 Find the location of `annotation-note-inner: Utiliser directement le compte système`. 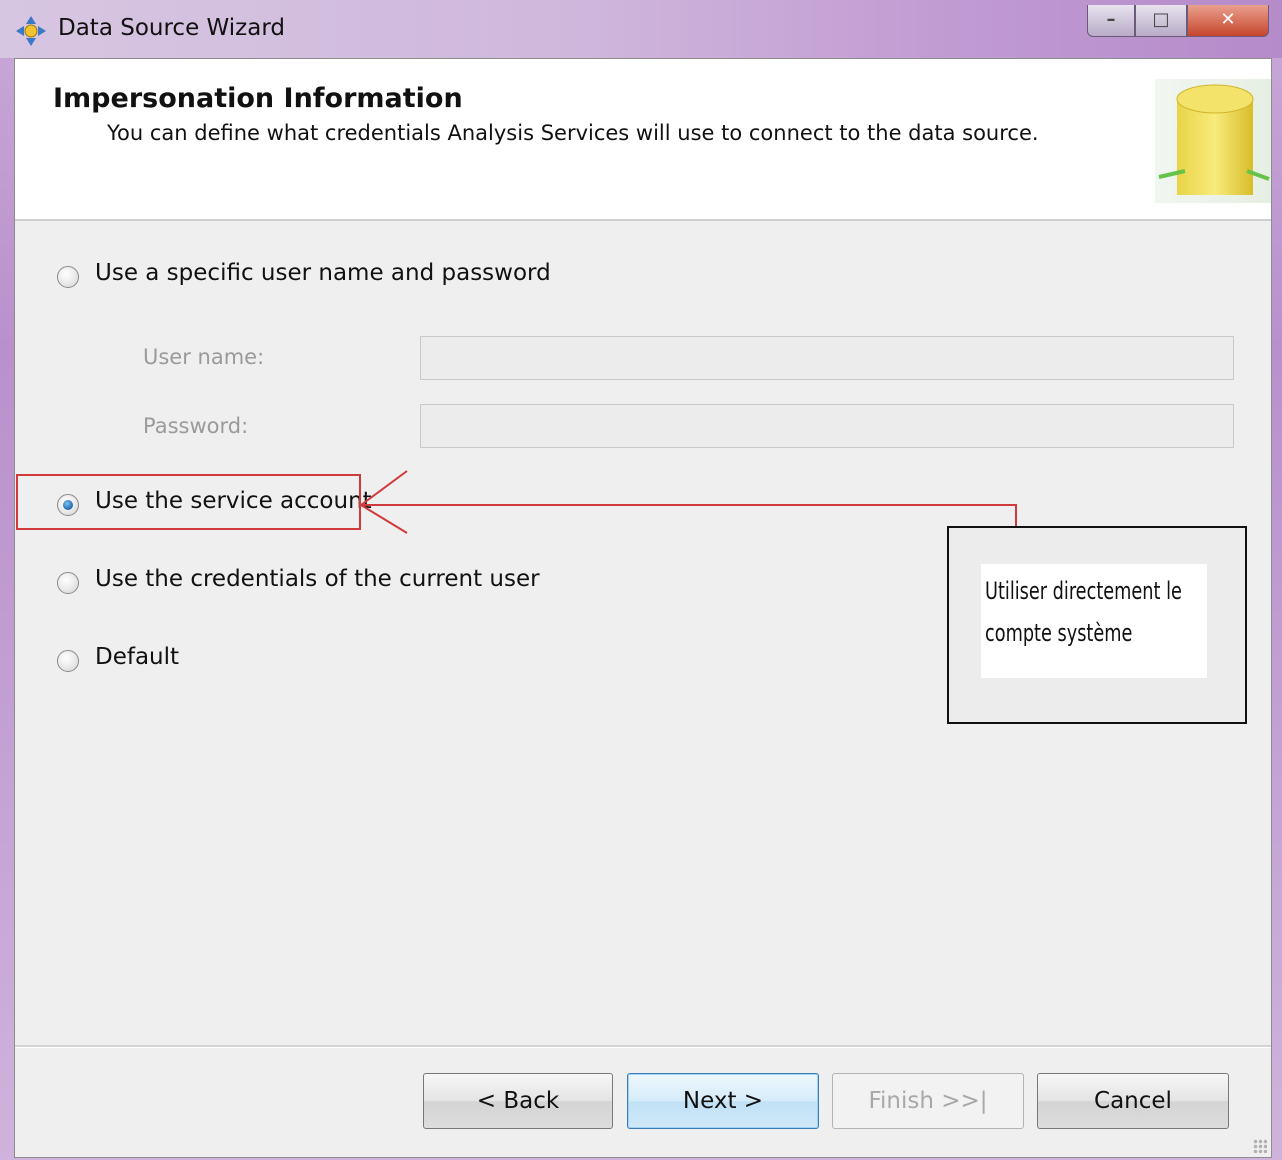

annotation-note-inner: Utiliser directement le compte système is located at coordinates (1094, 621).